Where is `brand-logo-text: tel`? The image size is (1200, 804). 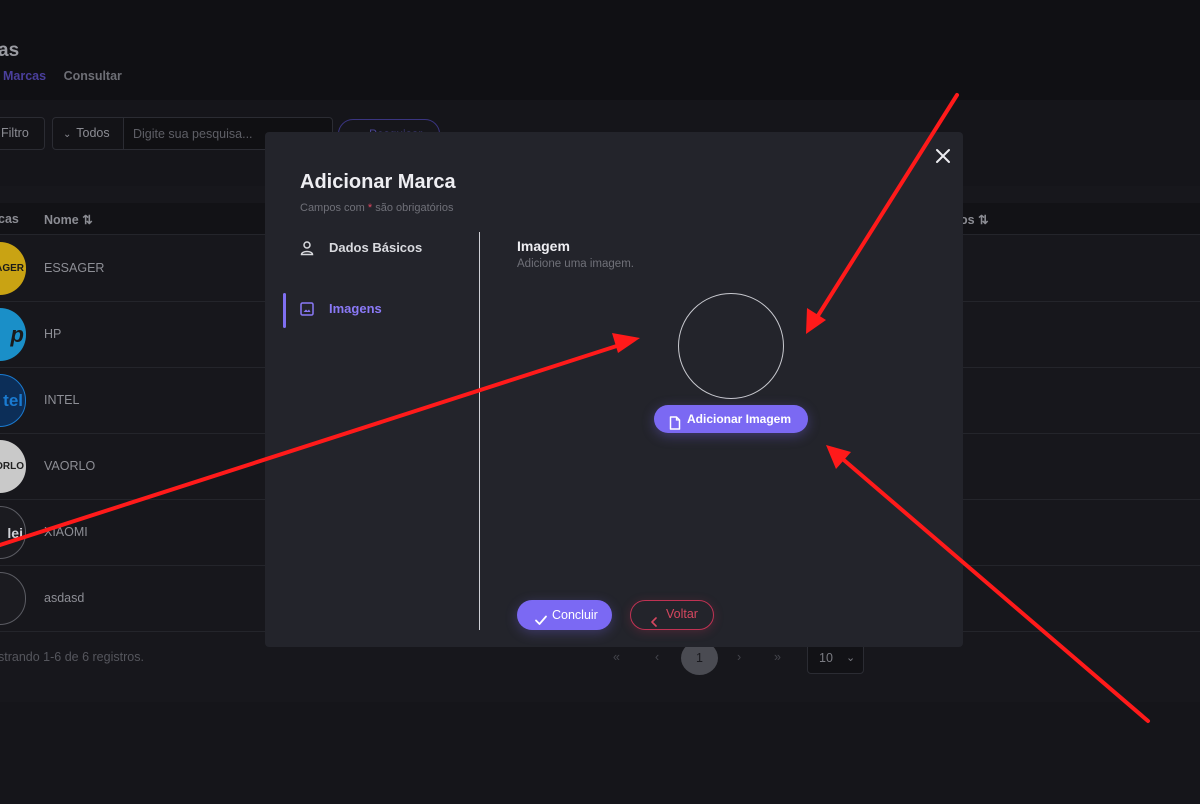 brand-logo-text: tel is located at coordinates (13, 400).